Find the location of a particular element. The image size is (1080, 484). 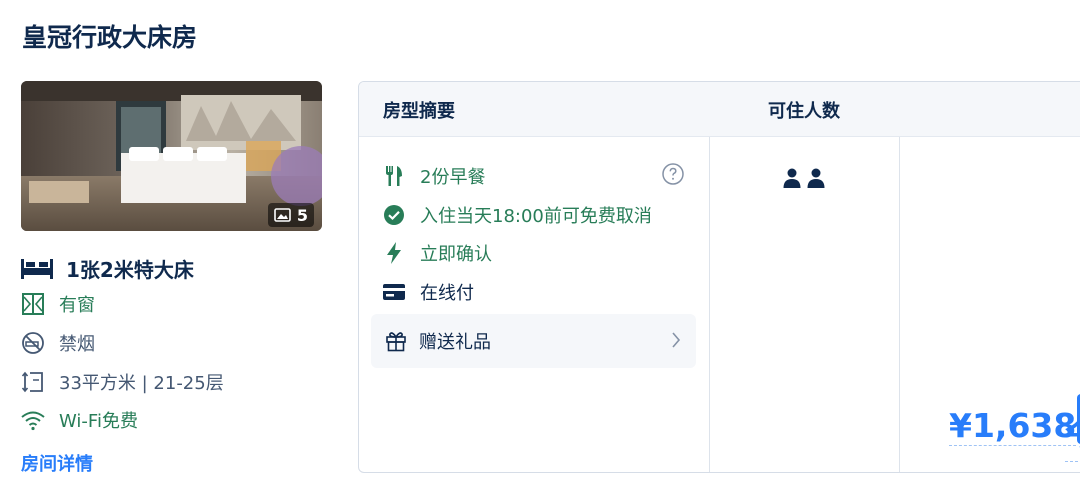

wifi-info: Wi-Fi免费 is located at coordinates (79, 420).